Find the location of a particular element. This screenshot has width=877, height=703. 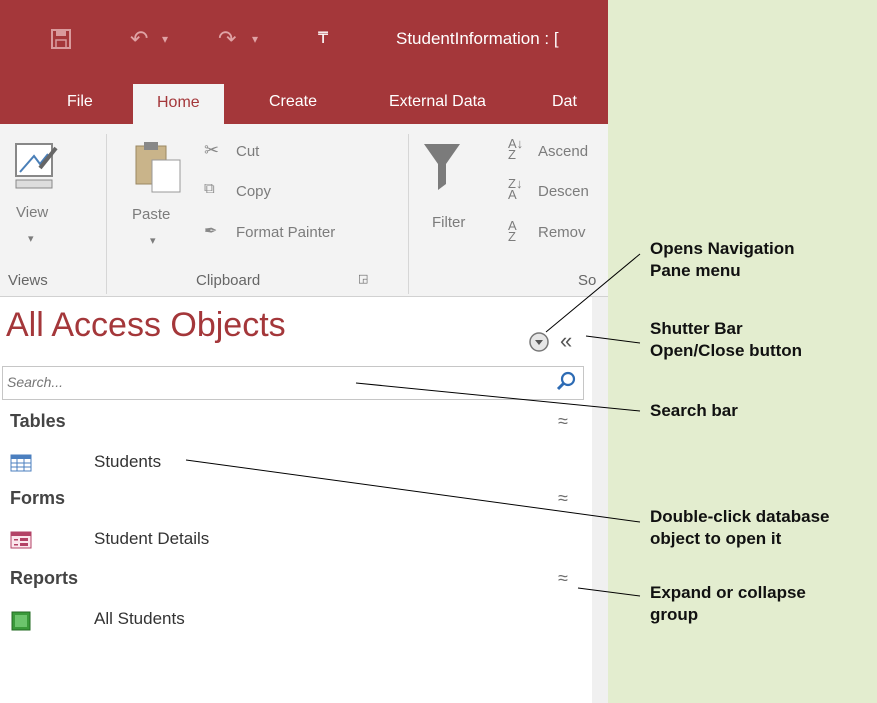

callout-line-menu is located at coordinates (593, 293).